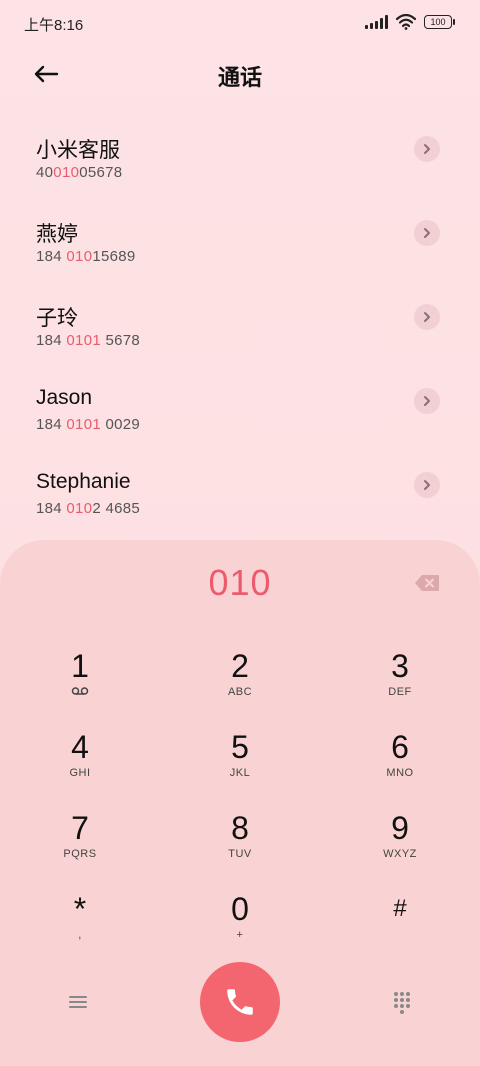 The height and width of the screenshot is (1066, 480). Describe the element at coordinates (54, 25) in the screenshot. I see `status-time: 上午8:16` at that location.